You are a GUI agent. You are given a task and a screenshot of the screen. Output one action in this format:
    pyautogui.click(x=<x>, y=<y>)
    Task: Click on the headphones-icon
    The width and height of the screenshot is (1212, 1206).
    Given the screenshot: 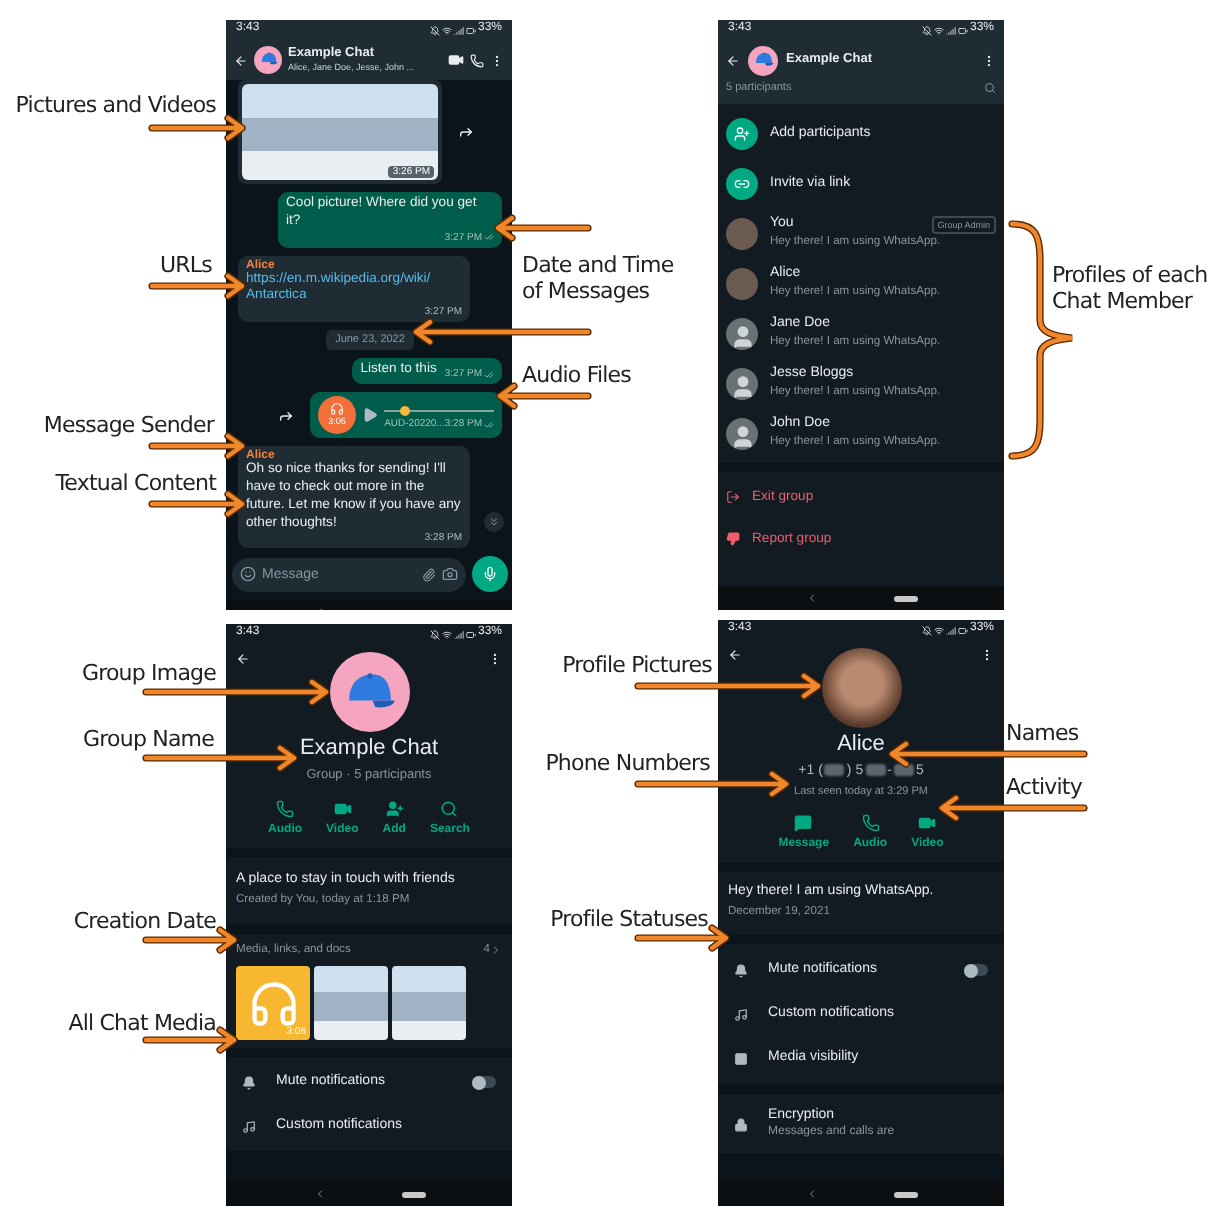 What is the action you would take?
    pyautogui.click(x=337, y=409)
    